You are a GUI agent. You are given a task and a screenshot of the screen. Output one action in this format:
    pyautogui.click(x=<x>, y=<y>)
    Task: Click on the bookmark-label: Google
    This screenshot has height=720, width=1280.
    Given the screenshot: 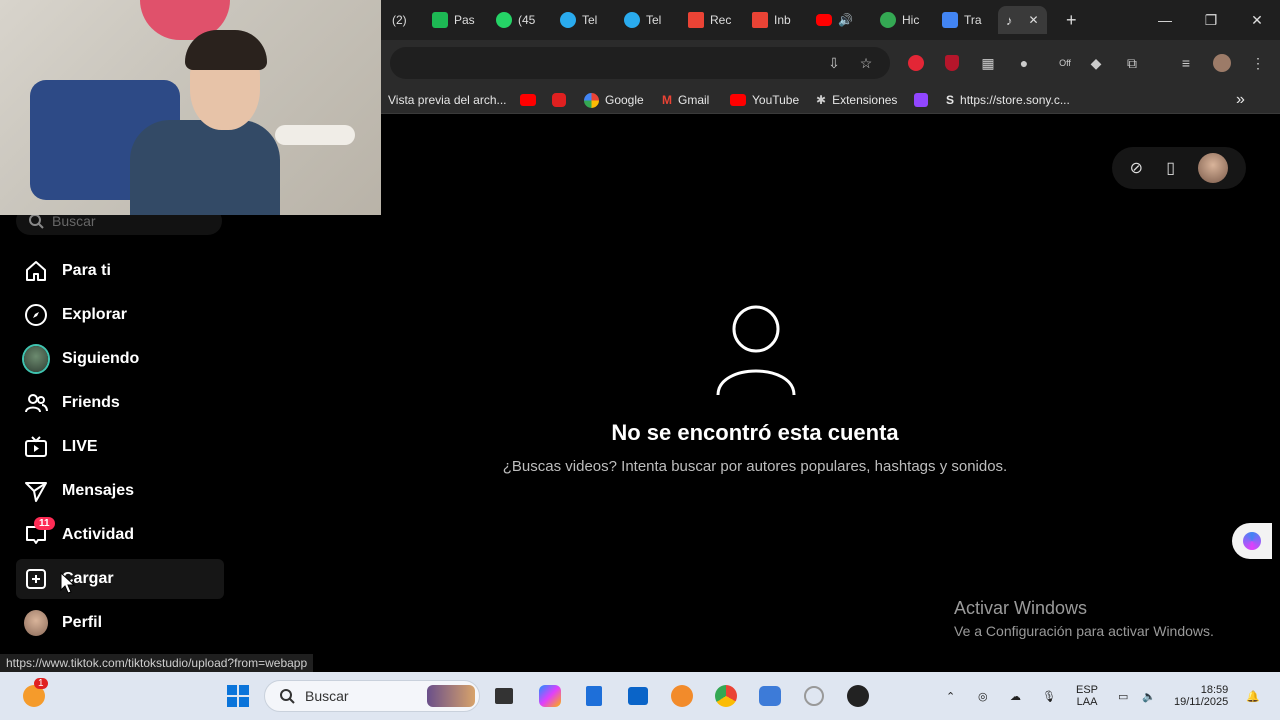 What is the action you would take?
    pyautogui.click(x=624, y=100)
    